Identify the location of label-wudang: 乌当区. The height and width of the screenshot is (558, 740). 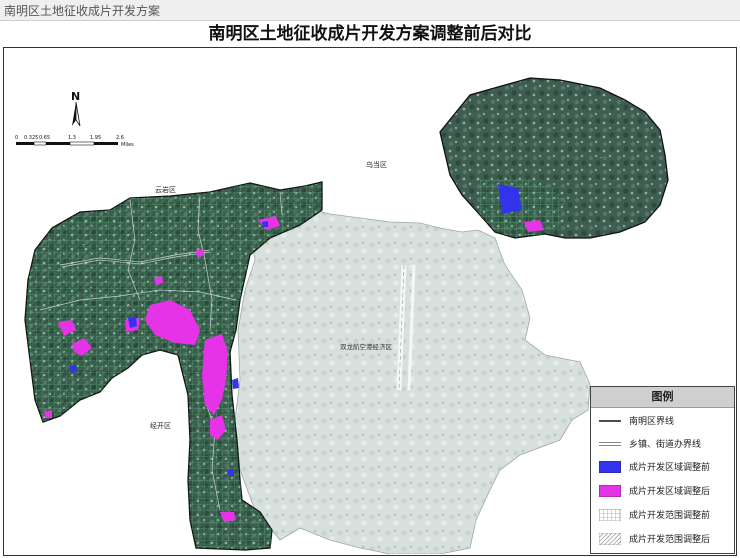
(376, 164).